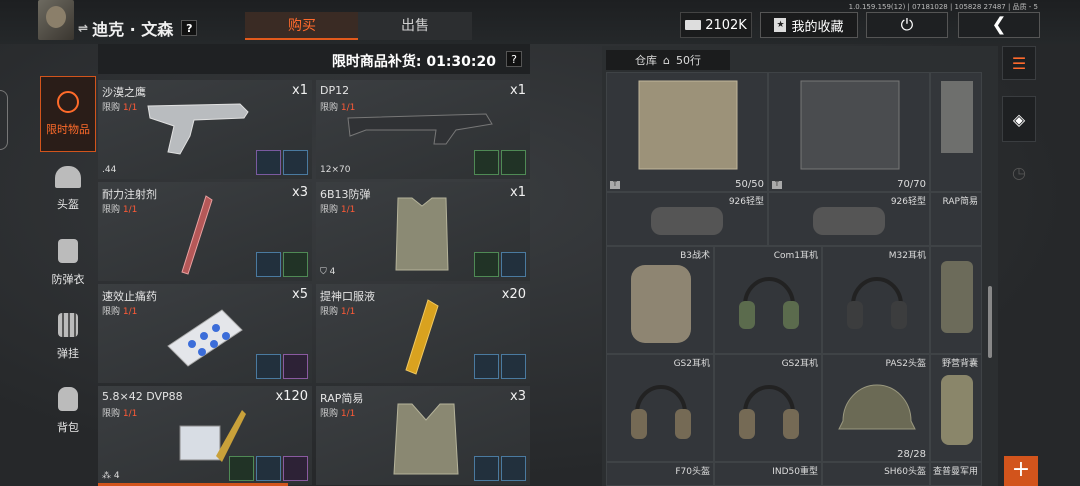  Describe the element at coordinates (109, 170) in the screenshot. I see `item-caliber: .44` at that location.